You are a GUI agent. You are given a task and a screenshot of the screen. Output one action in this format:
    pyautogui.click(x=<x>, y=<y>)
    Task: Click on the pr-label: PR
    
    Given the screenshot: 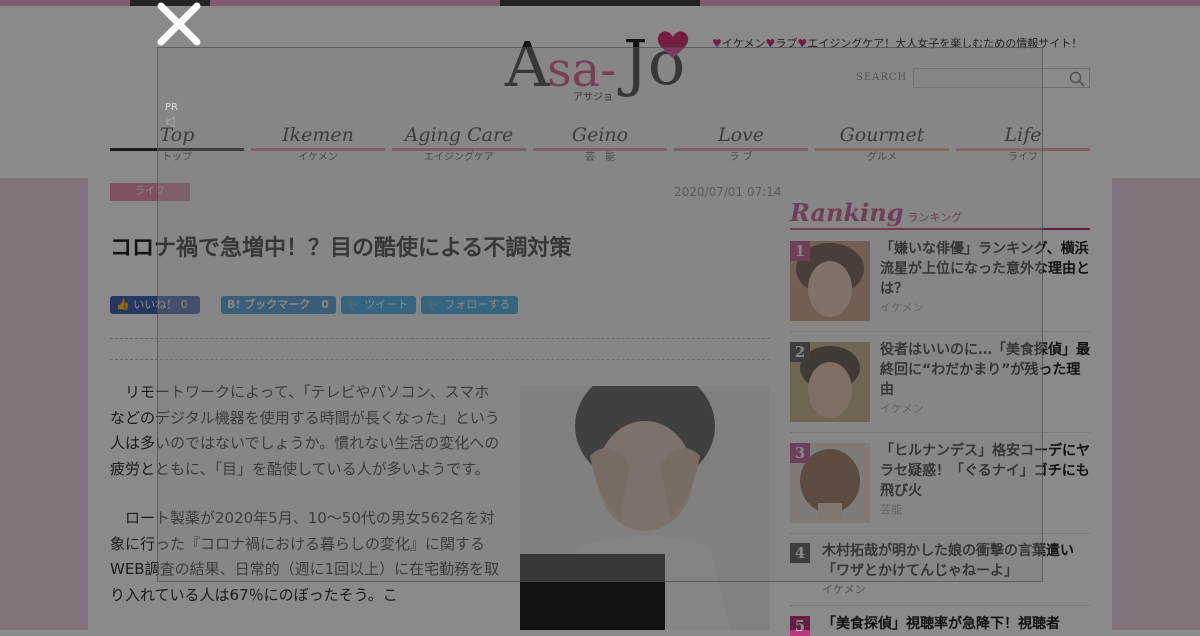 What is the action you would take?
    pyautogui.click(x=171, y=107)
    